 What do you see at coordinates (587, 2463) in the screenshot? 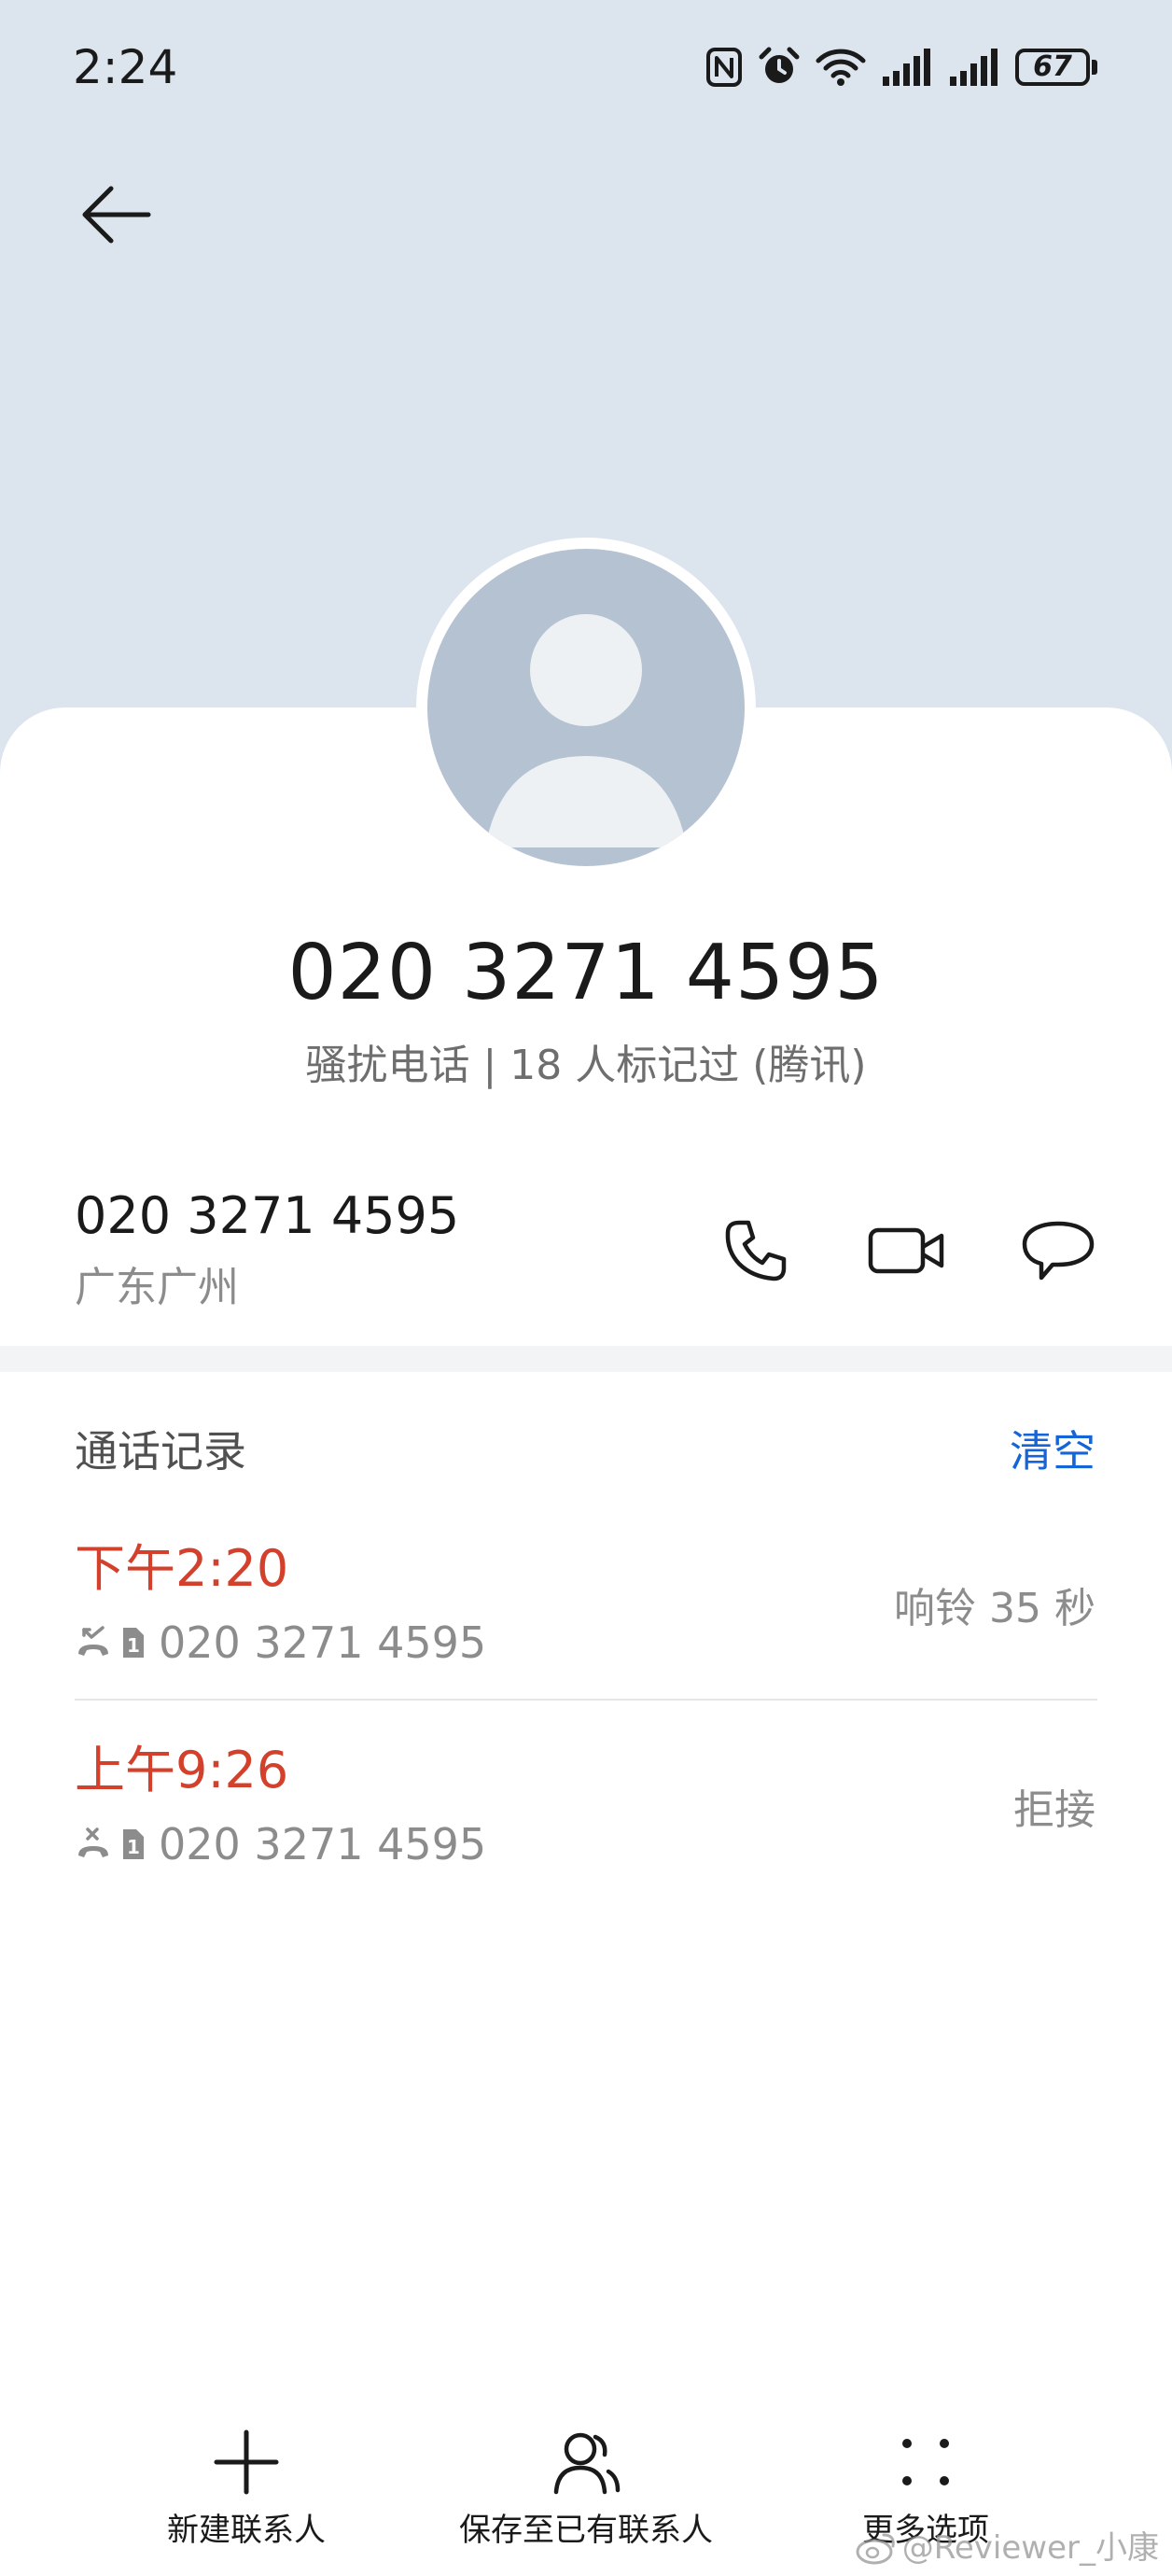
I see `contacts-icon` at bounding box center [587, 2463].